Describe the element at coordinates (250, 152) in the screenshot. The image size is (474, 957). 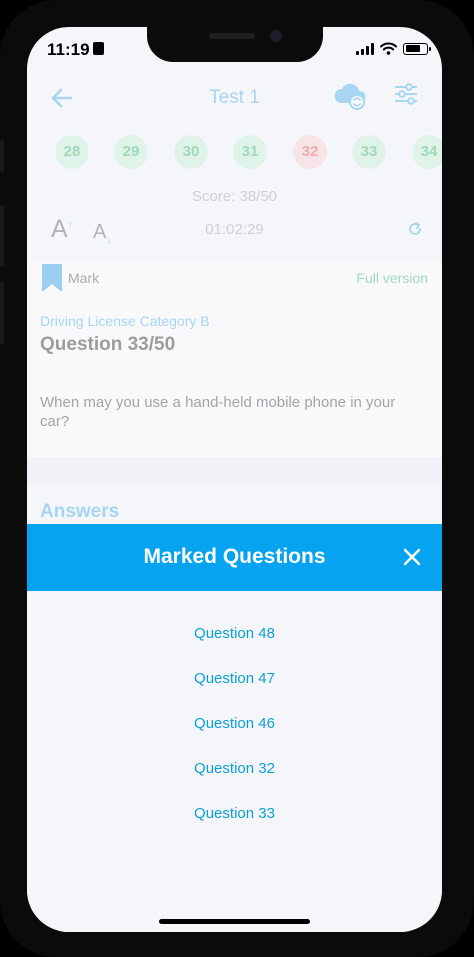
I see `question-number-chip: 31` at that location.